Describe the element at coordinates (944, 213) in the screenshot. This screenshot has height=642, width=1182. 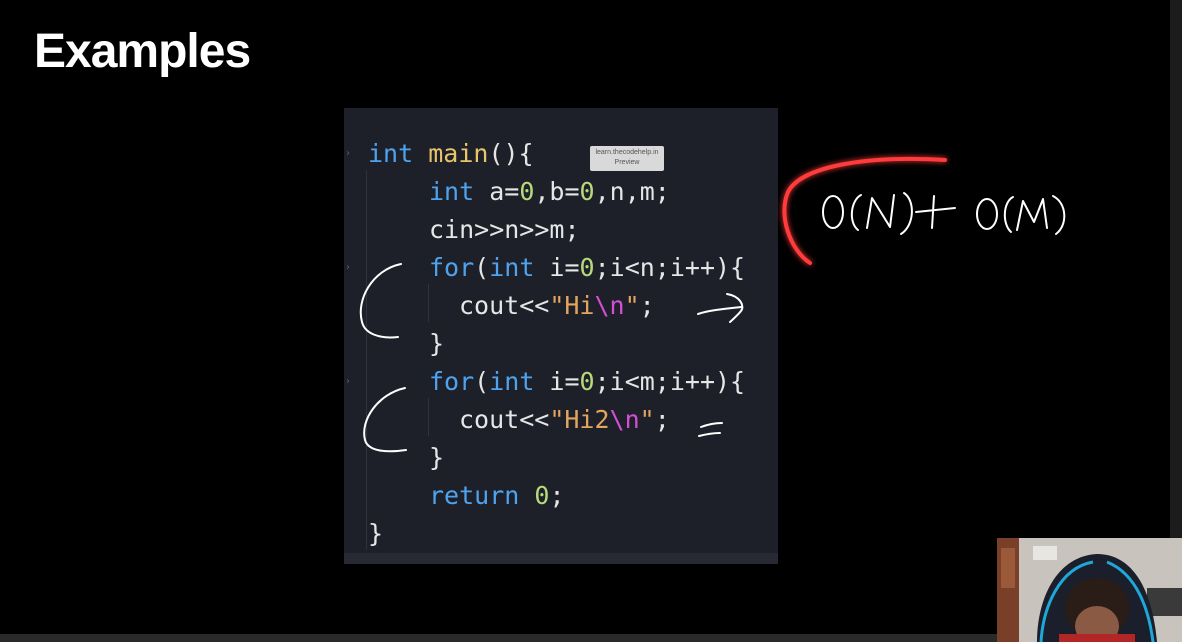
I see `complexity-handwriting` at that location.